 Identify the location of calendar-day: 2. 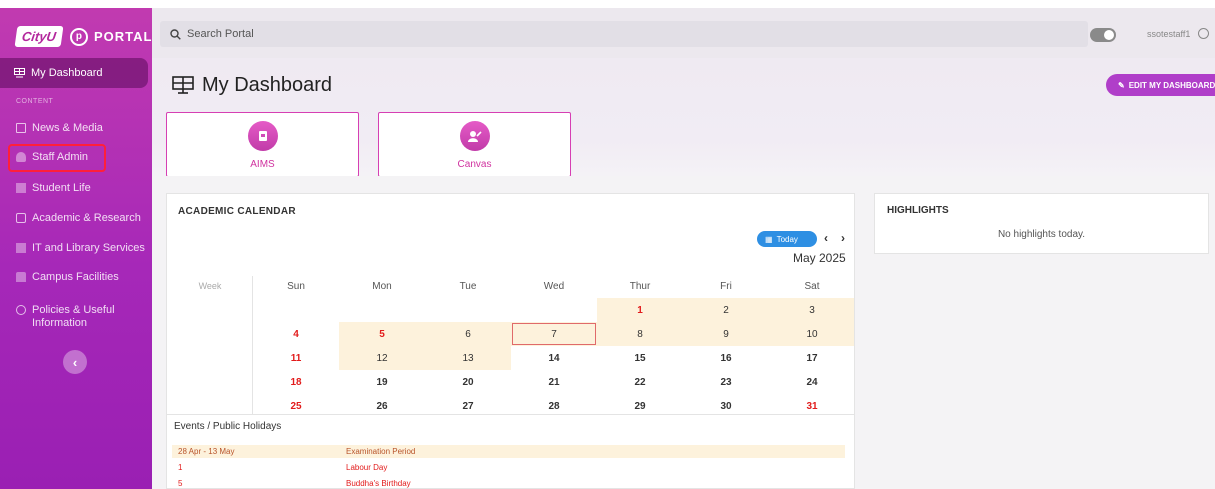
(726, 310).